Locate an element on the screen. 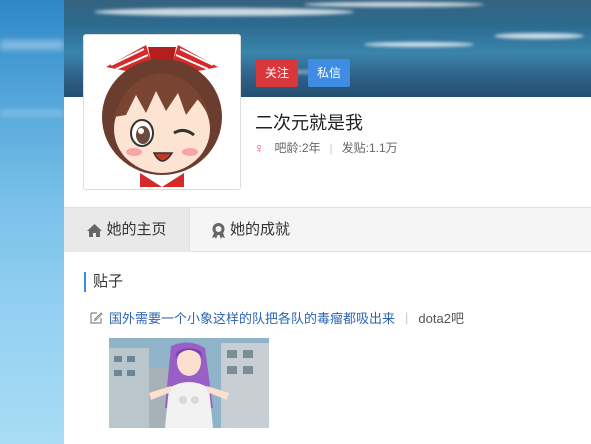  username: 二次元就是我 is located at coordinates (309, 123).